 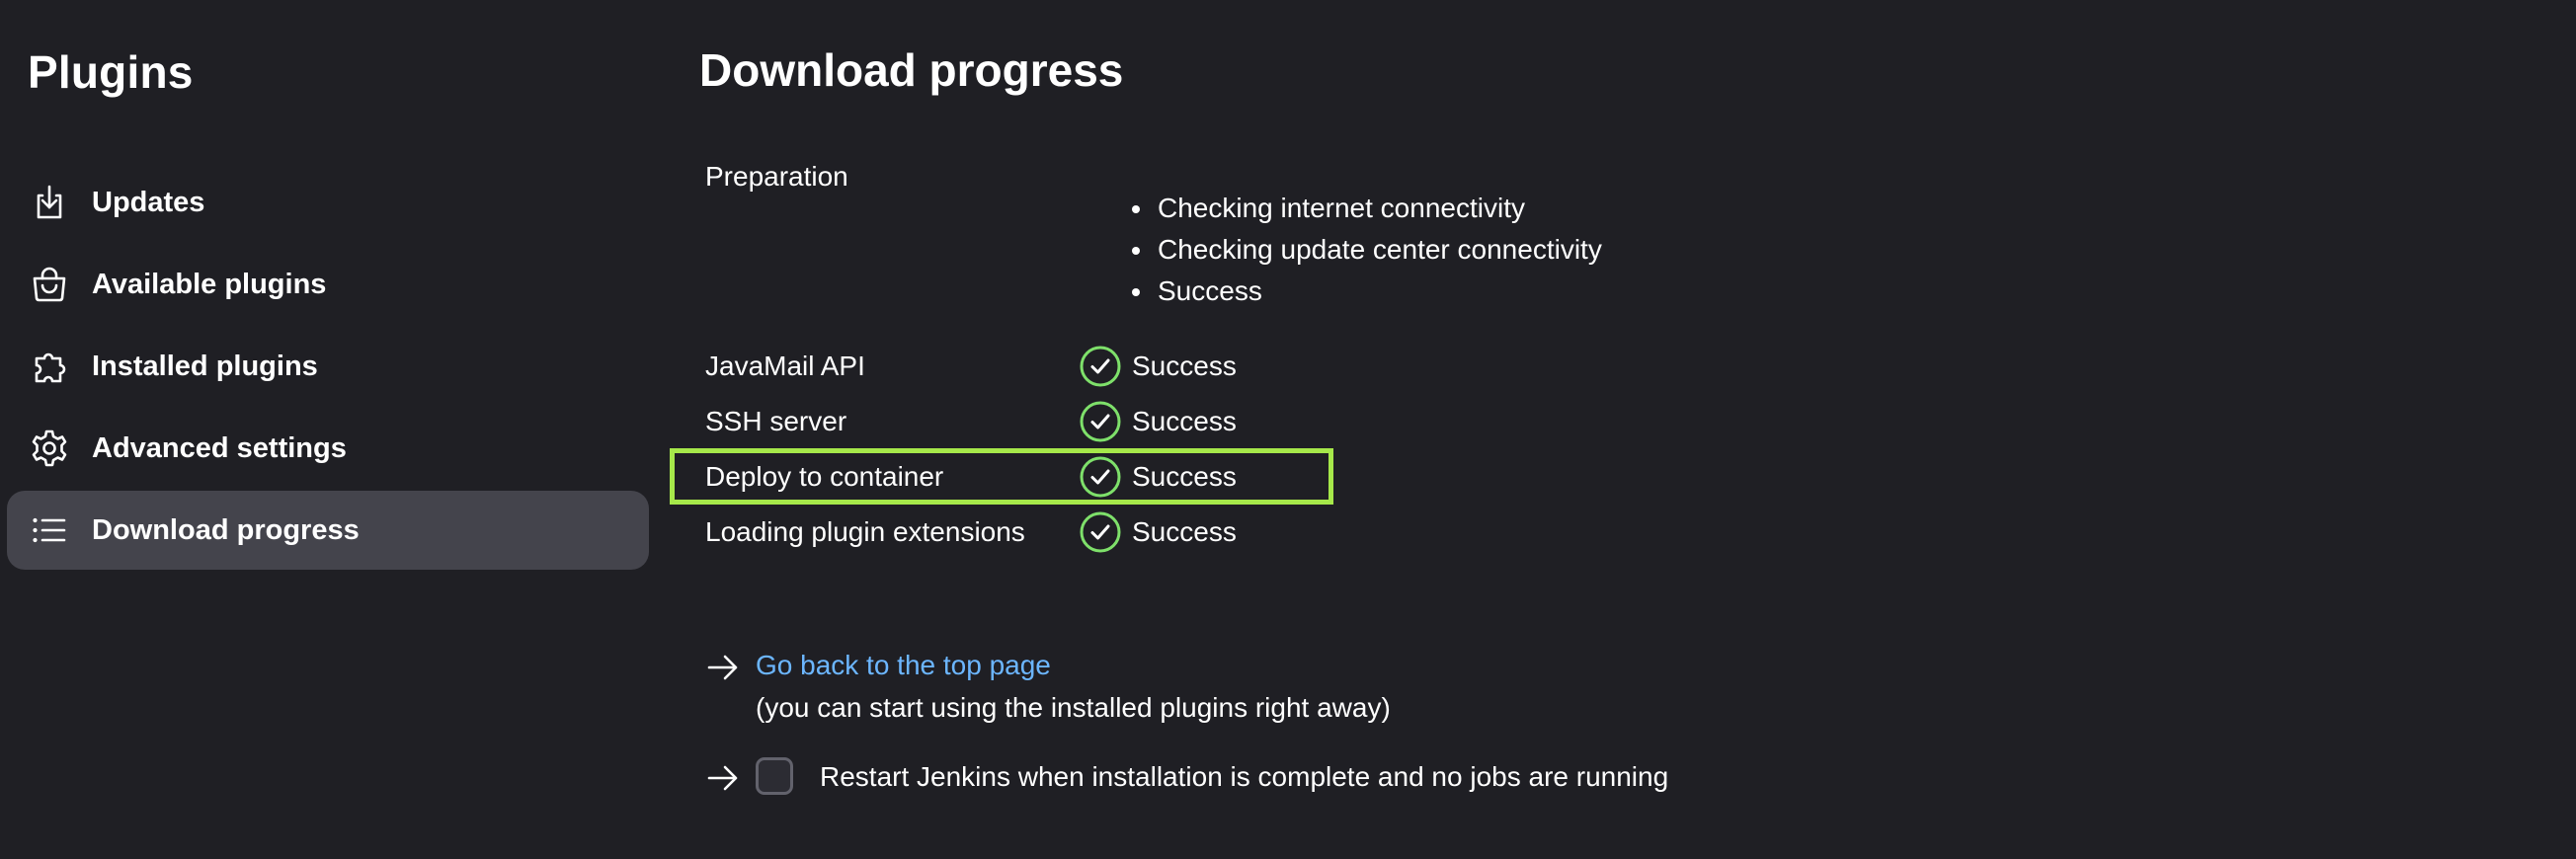 I want to click on sidebar-item-advanced-settings: Advanced settings, so click(x=328, y=448).